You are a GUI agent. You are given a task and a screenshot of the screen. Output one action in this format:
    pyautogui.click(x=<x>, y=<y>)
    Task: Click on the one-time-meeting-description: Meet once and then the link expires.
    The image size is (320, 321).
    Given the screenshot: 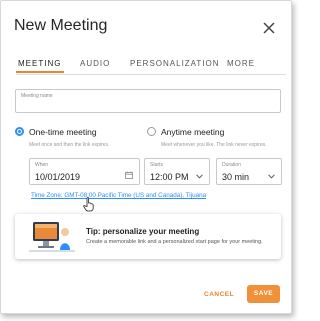 What is the action you would take?
    pyautogui.click(x=69, y=145)
    